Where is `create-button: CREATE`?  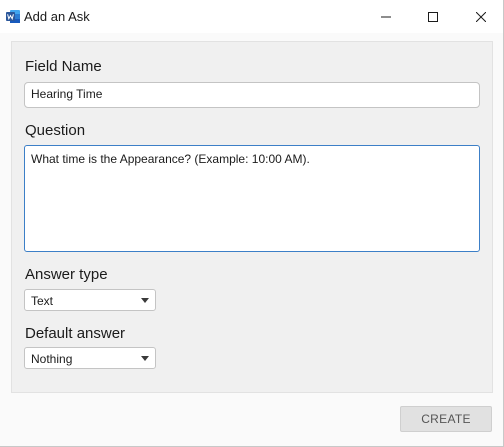
create-button: CREATE is located at coordinates (446, 419).